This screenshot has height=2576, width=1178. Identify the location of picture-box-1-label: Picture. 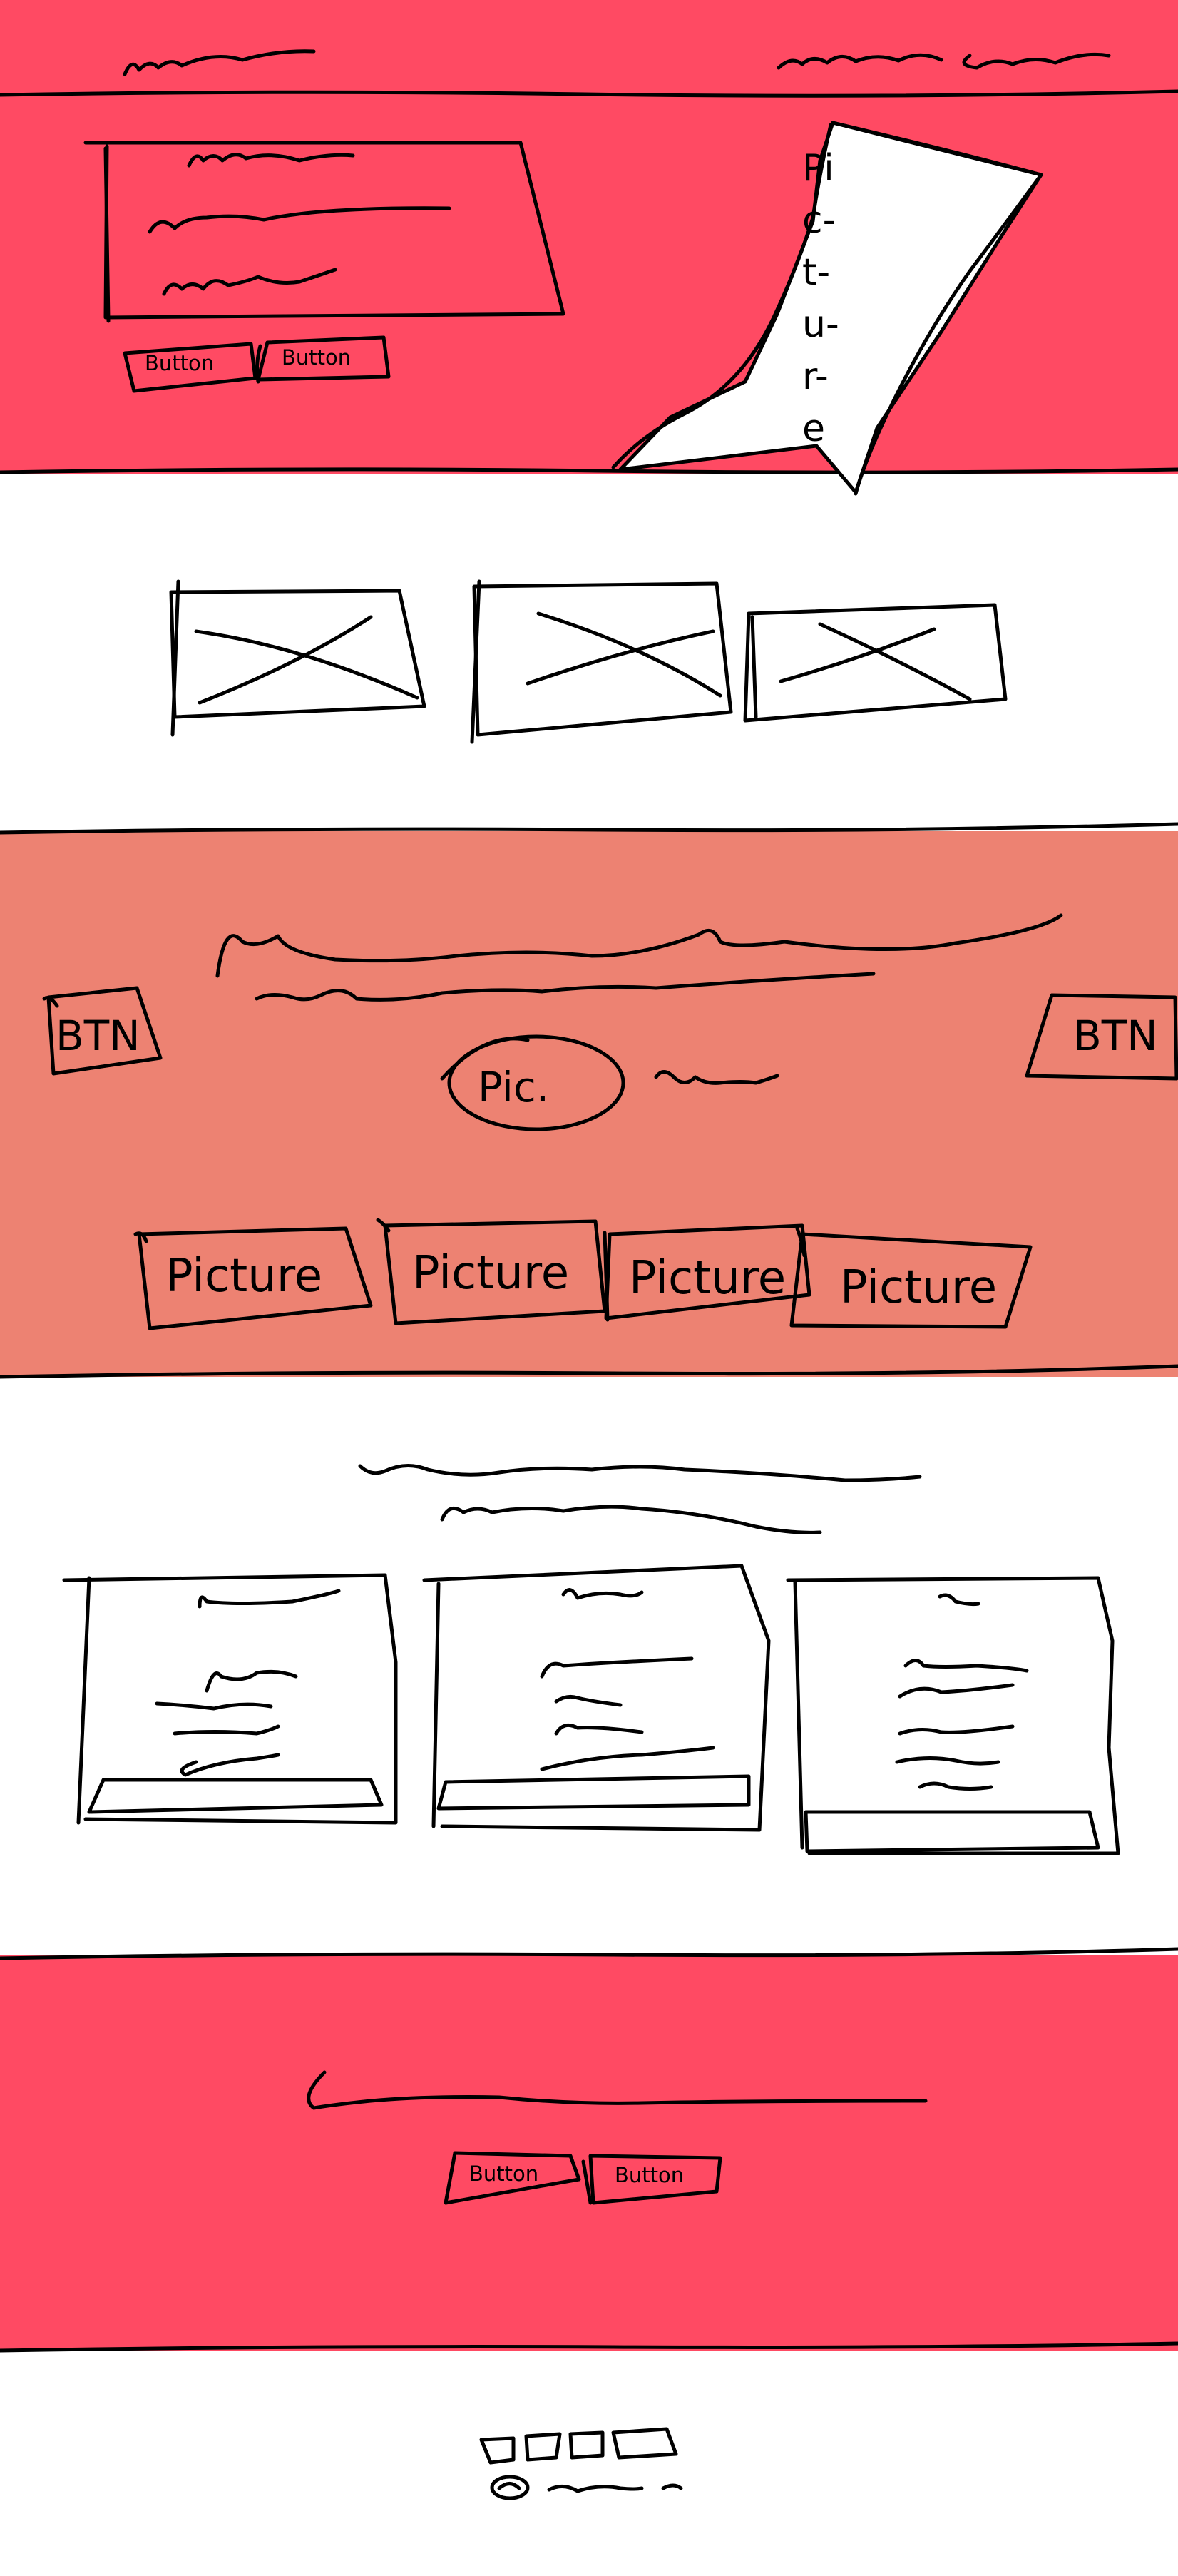
(244, 1276).